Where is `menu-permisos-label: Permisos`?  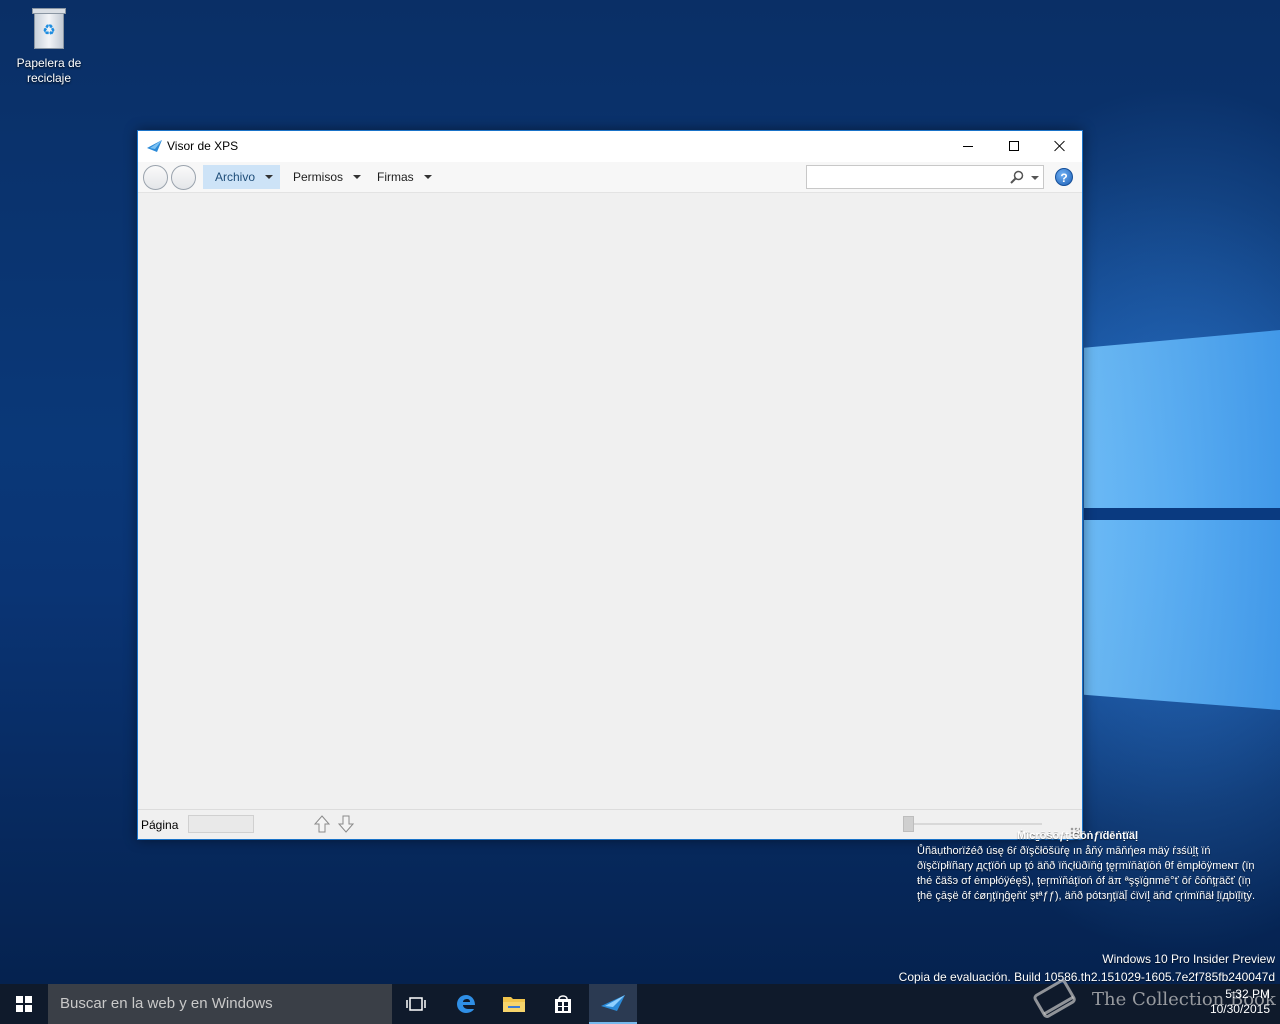
menu-permisos-label: Permisos is located at coordinates (318, 177).